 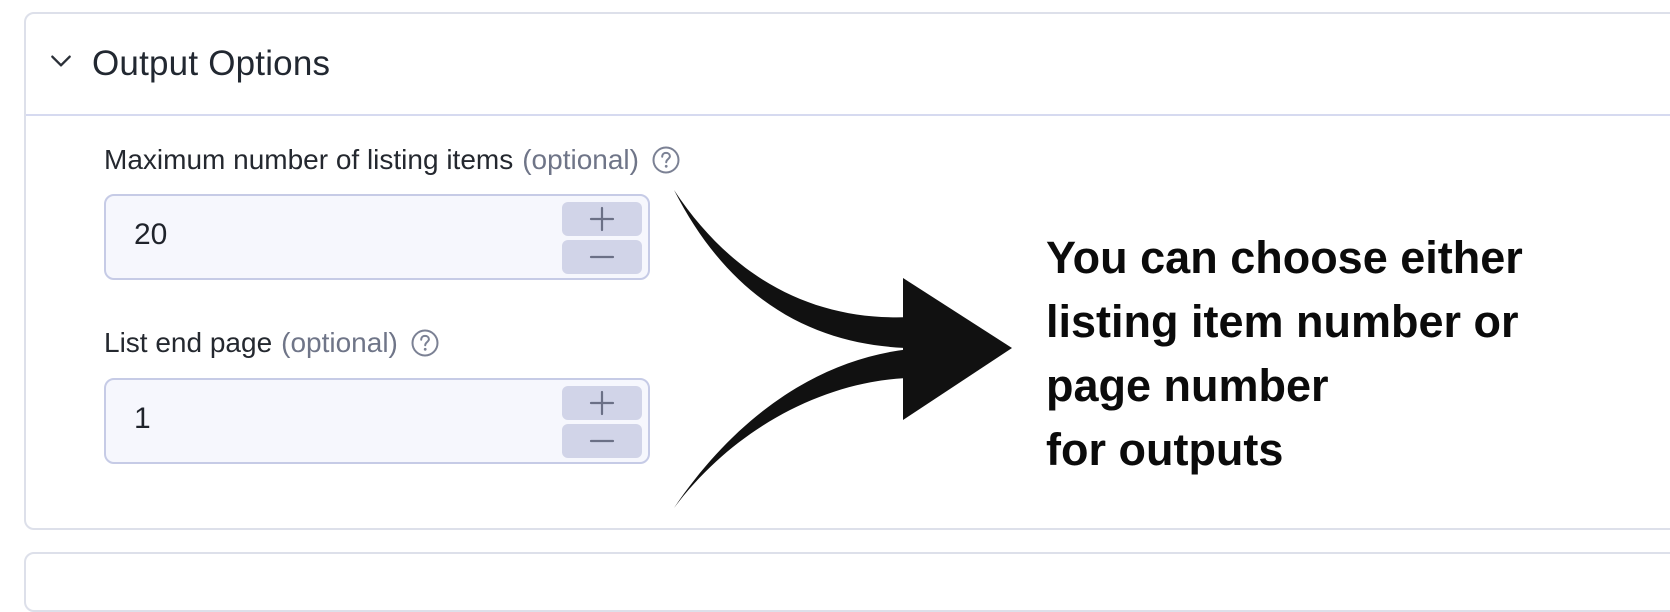 I want to click on max-items-input: 20, so click(x=377, y=237).